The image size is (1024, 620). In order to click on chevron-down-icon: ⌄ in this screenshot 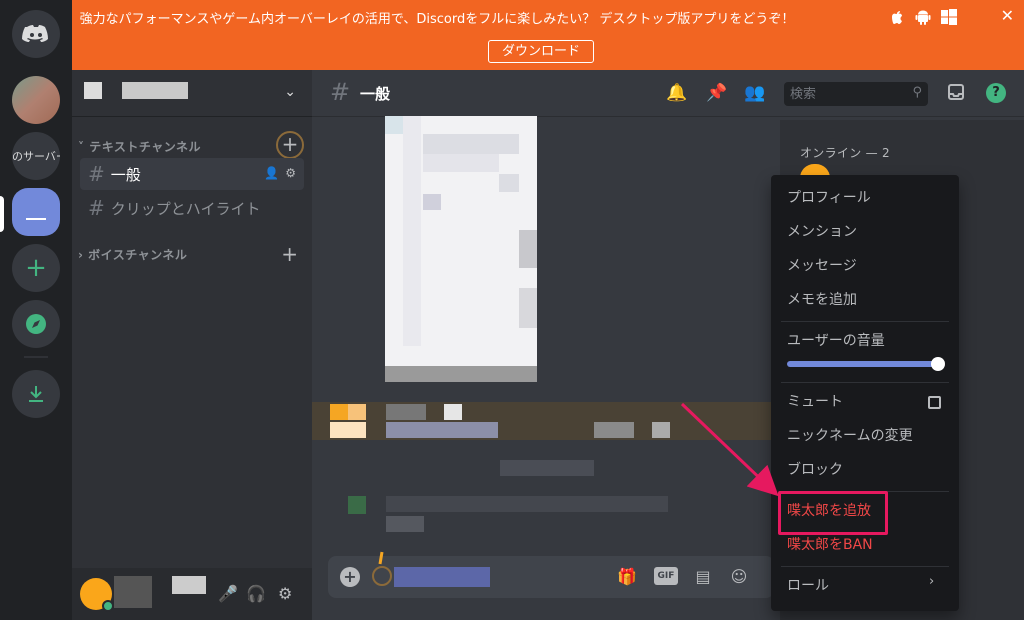, I will do `click(290, 92)`.